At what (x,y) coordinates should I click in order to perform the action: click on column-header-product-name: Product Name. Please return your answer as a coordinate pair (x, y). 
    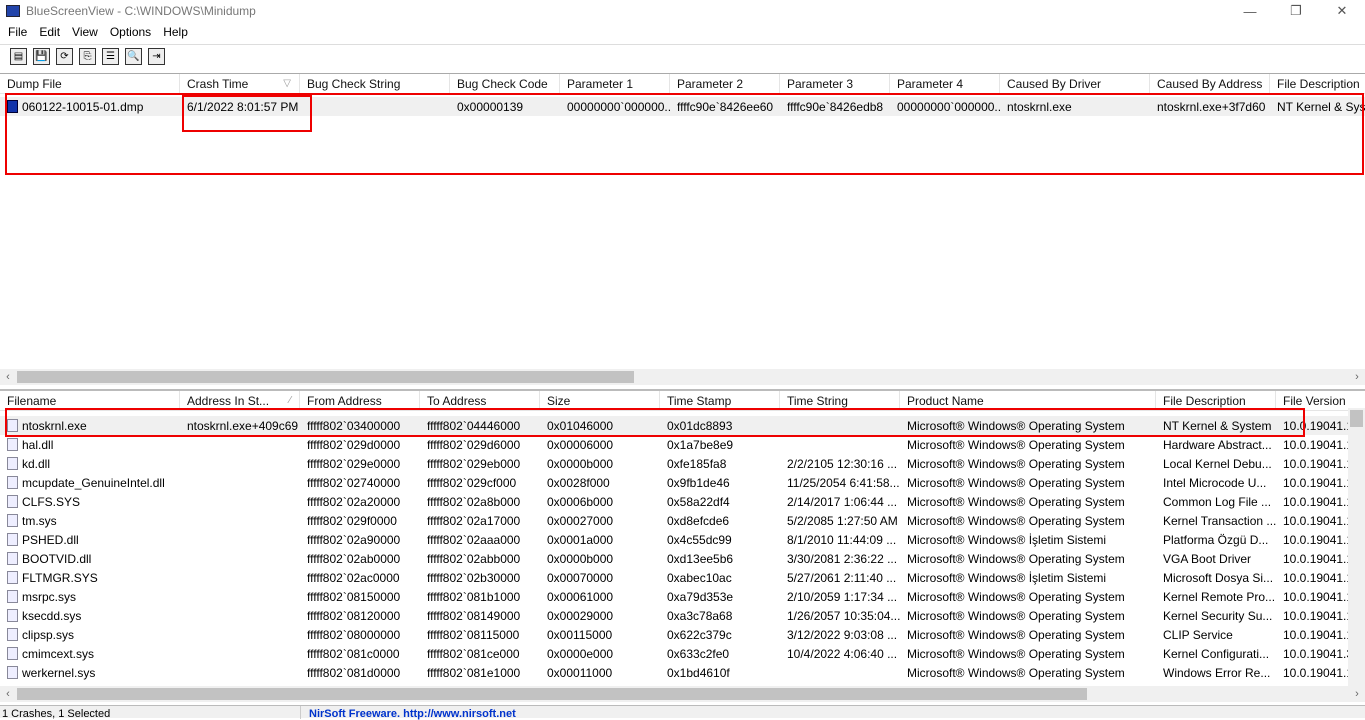
    Looking at the image, I should click on (1028, 400).